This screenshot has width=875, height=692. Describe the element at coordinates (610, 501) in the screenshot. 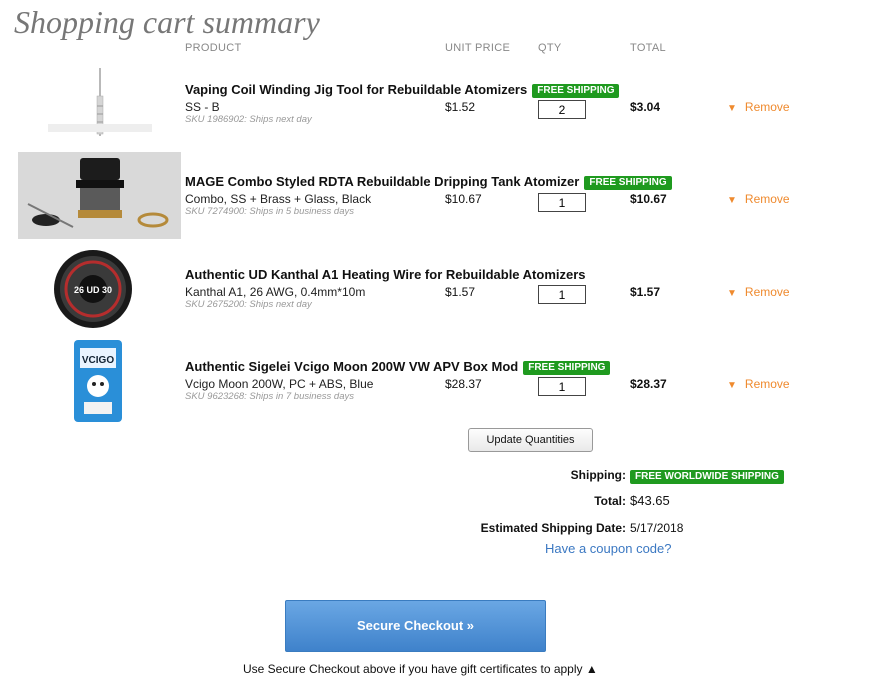

I see `total-label: Total:` at that location.